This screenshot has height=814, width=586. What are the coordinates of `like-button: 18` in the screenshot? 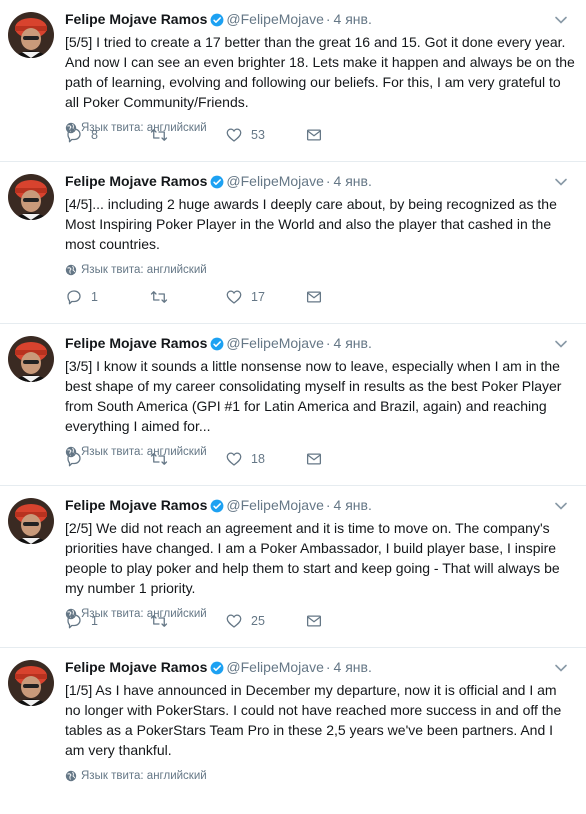 It's located at (265, 459).